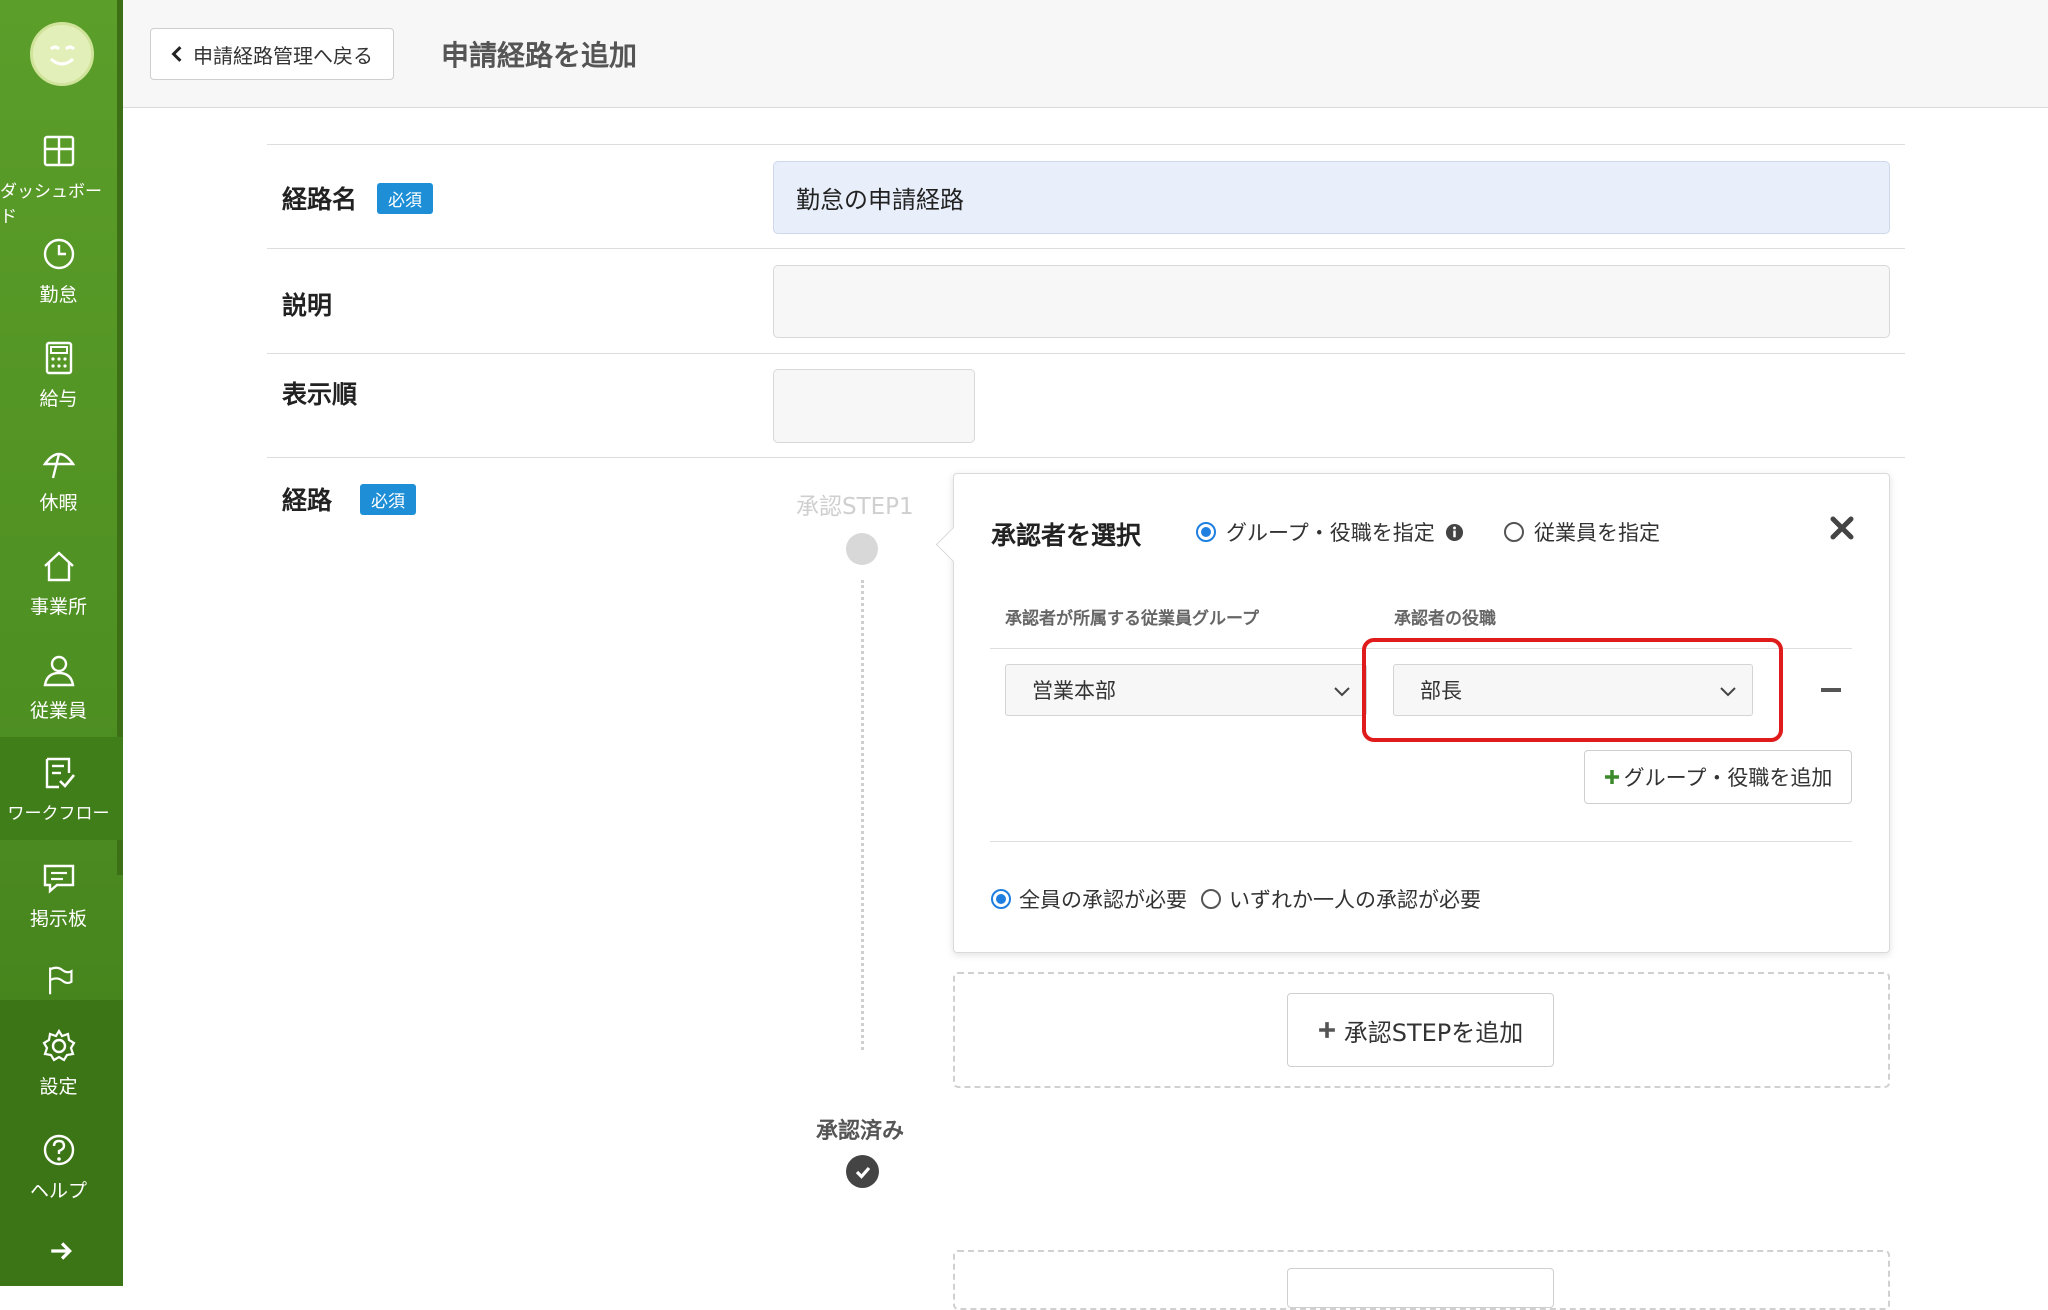 This screenshot has height=1310, width=2048. Describe the element at coordinates (1103, 900) in the screenshot. I see `approval-option-label: 全員の承認が必要` at that location.